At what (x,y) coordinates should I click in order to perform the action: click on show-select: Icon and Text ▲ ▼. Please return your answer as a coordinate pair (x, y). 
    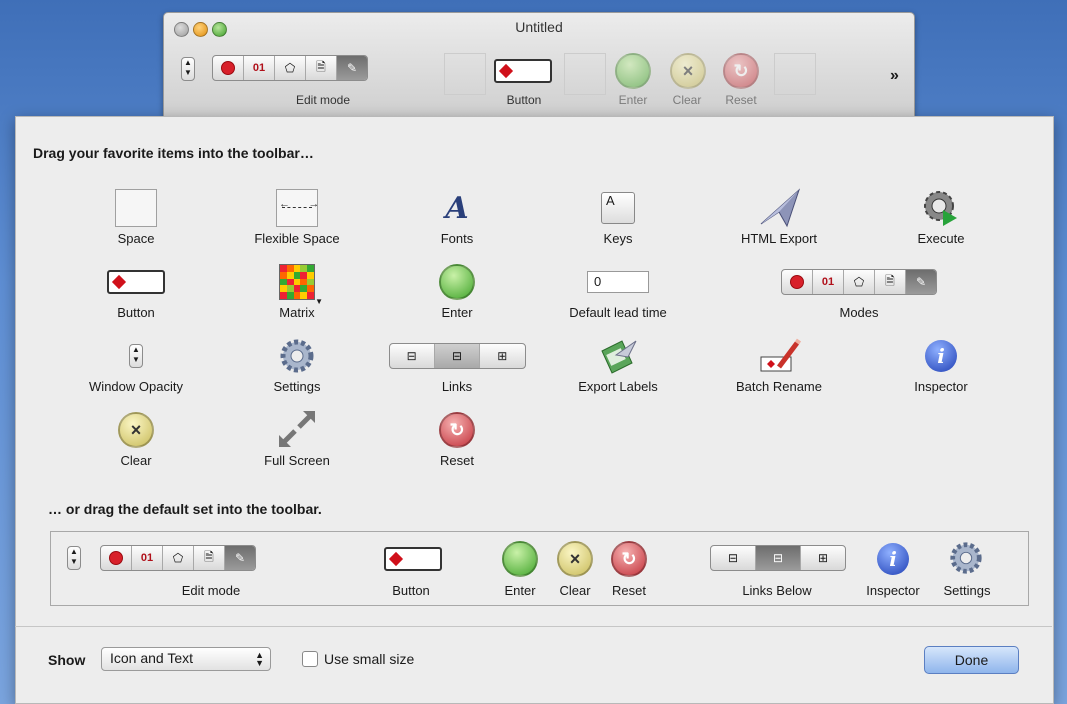
    Looking at the image, I should click on (186, 659).